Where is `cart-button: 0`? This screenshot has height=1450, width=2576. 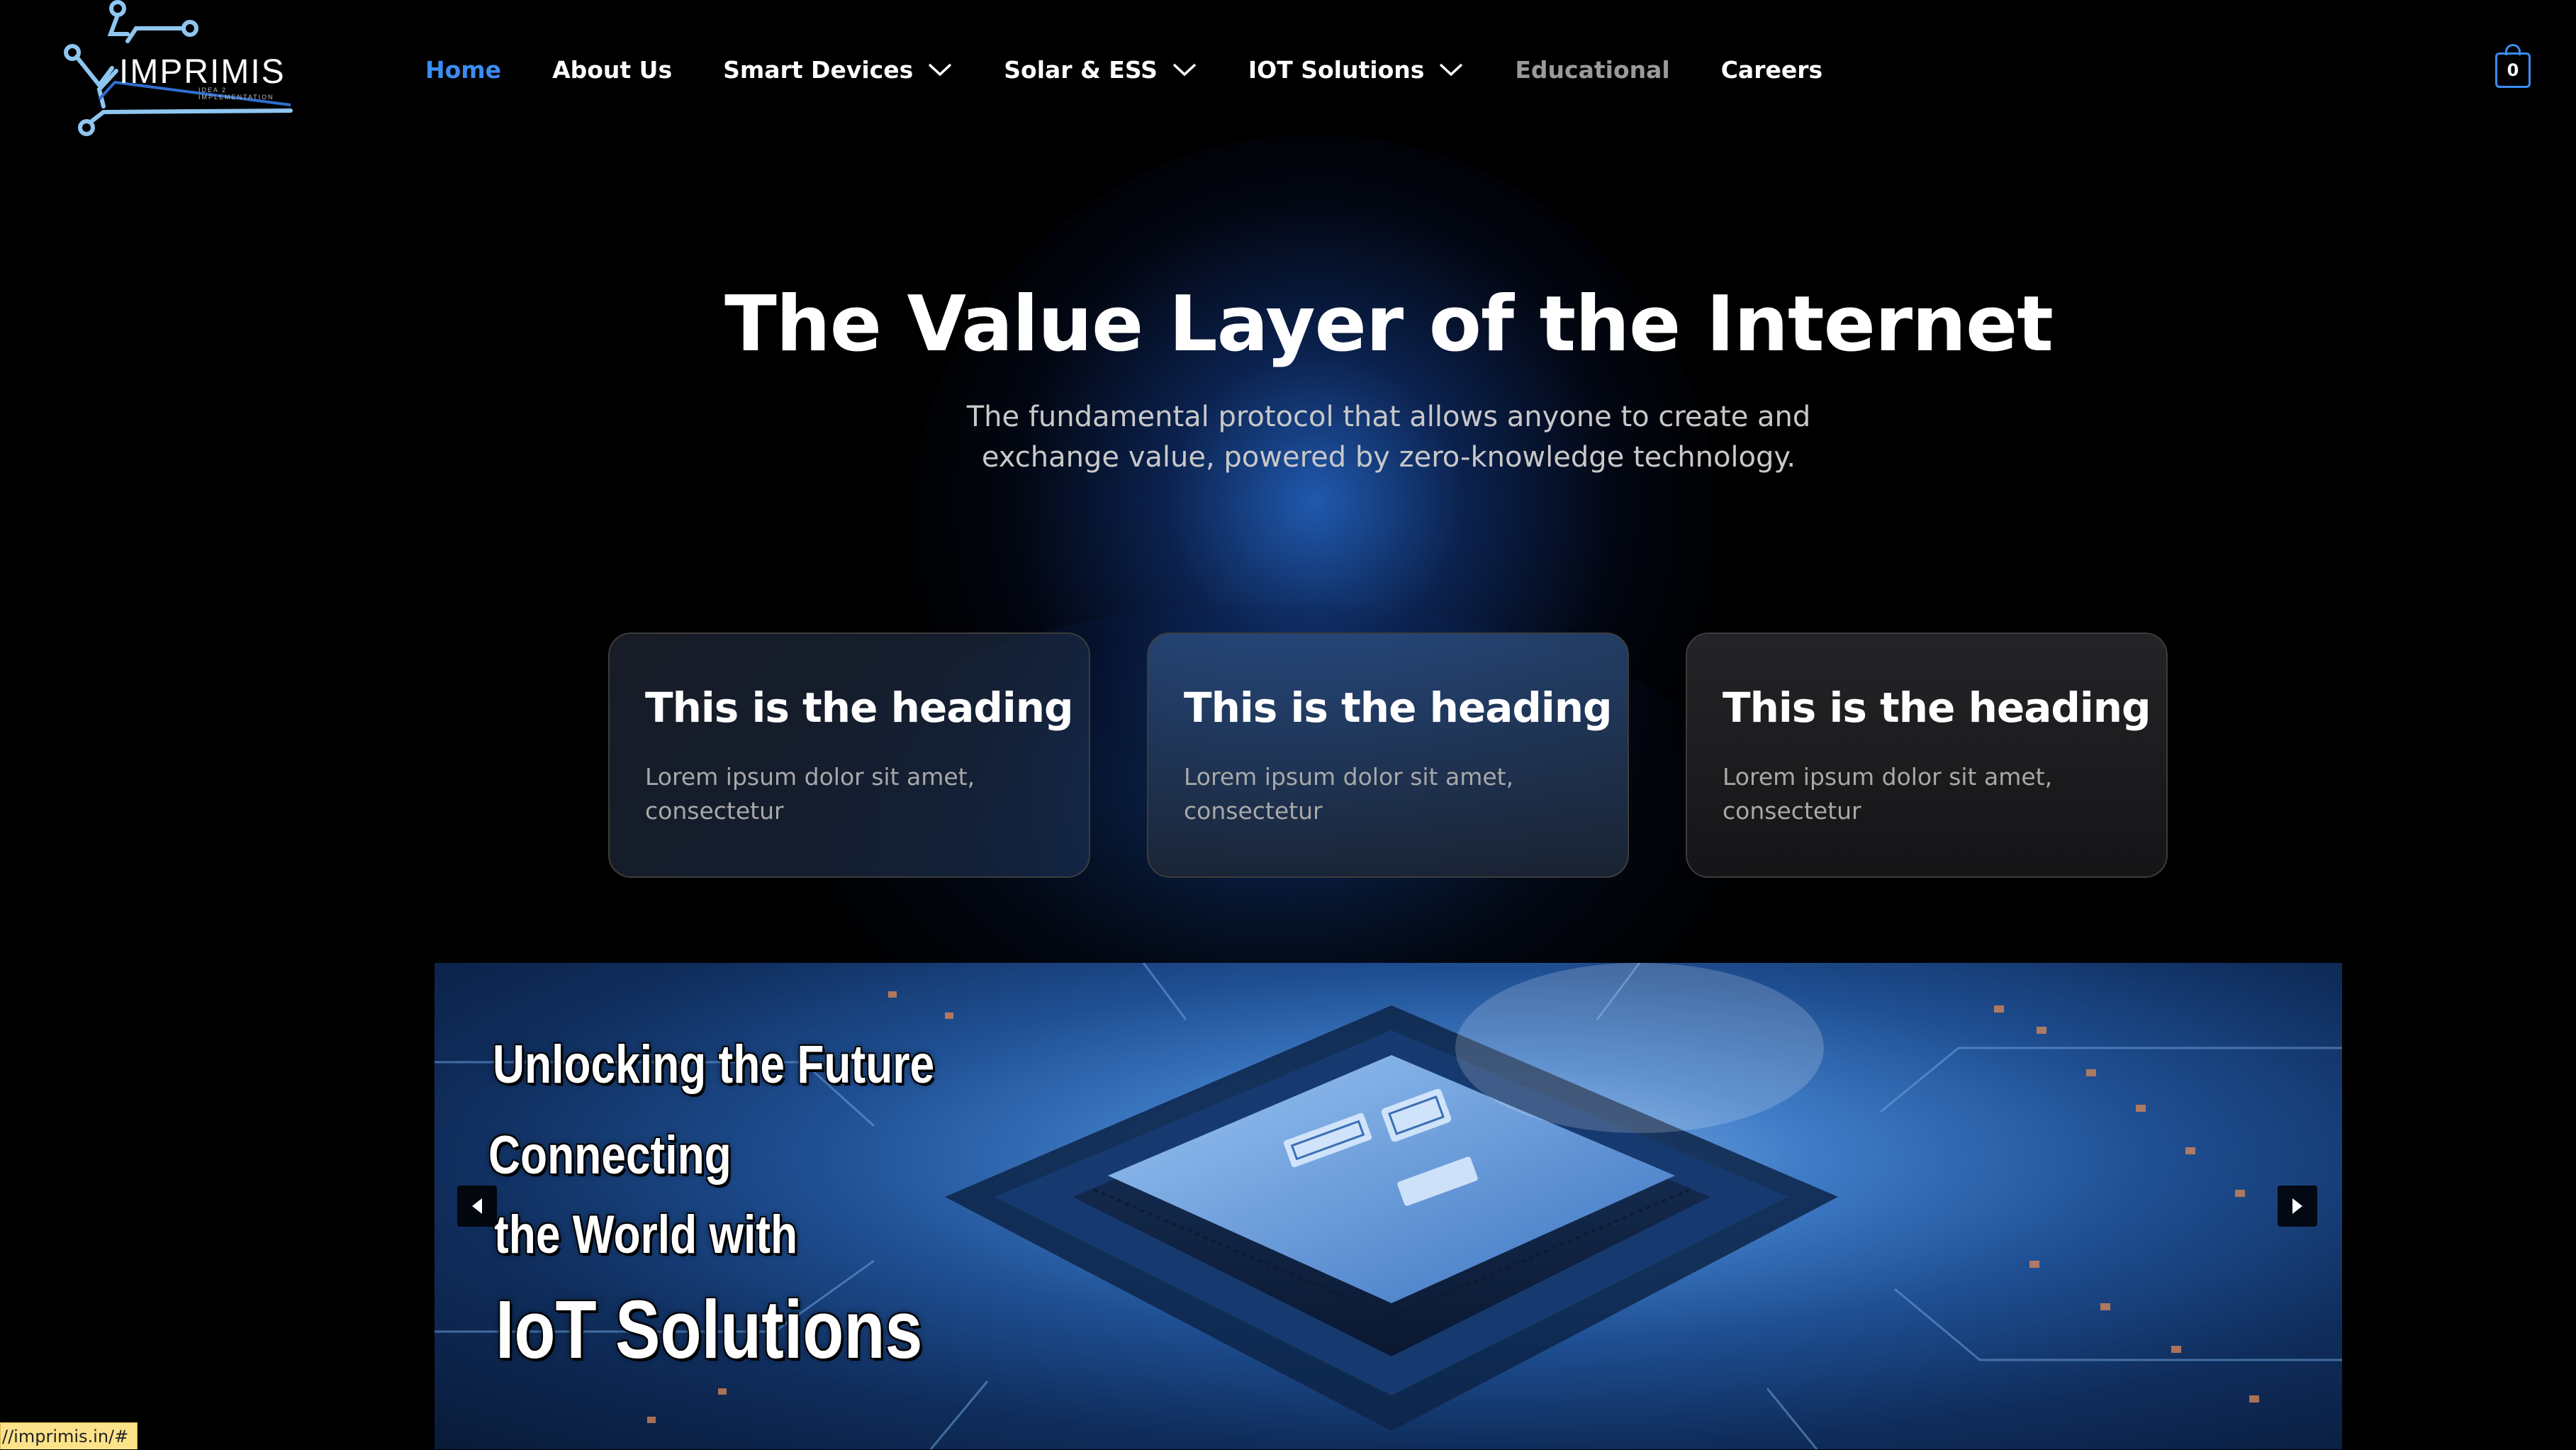 cart-button: 0 is located at coordinates (2514, 66).